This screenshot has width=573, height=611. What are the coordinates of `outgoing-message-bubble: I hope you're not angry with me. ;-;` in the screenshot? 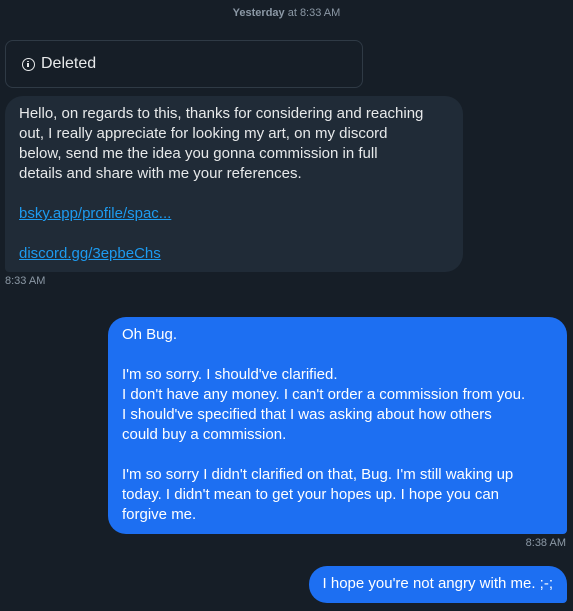 It's located at (437, 584).